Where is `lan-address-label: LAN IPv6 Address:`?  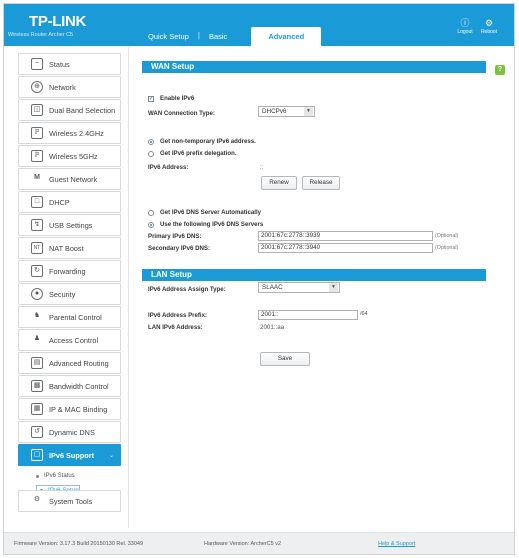 lan-address-label: LAN IPv6 Address: is located at coordinates (175, 327).